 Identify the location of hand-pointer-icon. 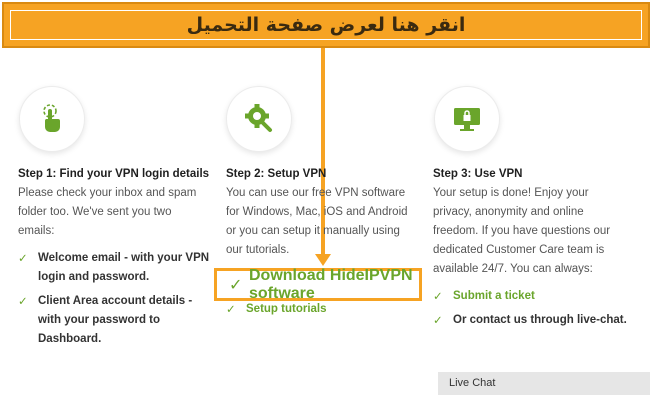
(52, 119).